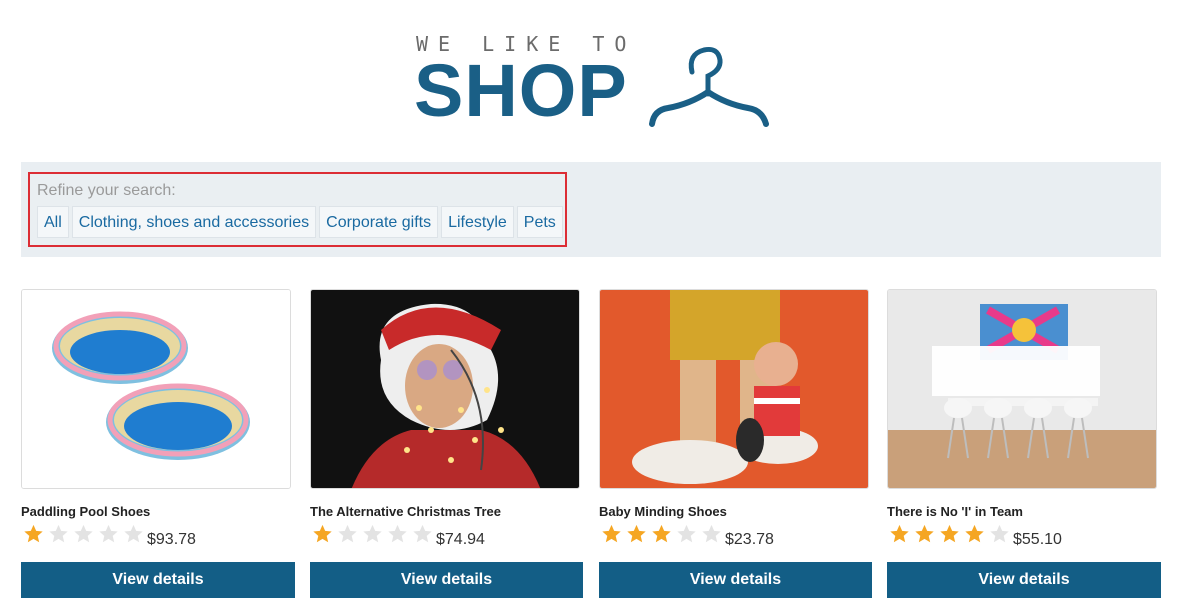  Describe the element at coordinates (379, 222) in the screenshot. I see `filter-corporate-gifts: Corporate gifts` at that location.